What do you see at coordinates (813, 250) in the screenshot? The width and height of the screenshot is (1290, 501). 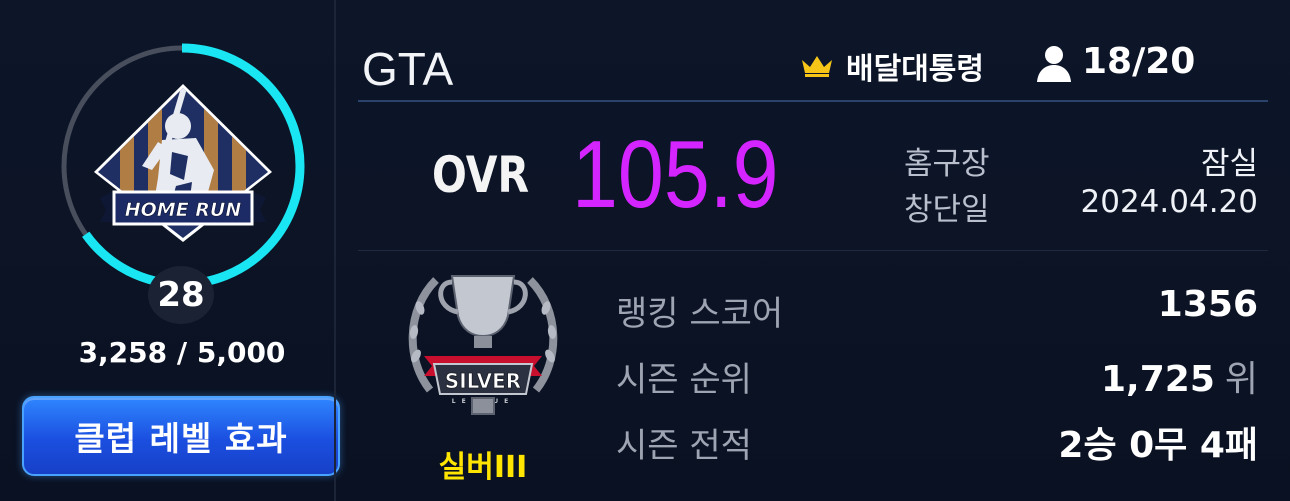 I see `section-divider` at bounding box center [813, 250].